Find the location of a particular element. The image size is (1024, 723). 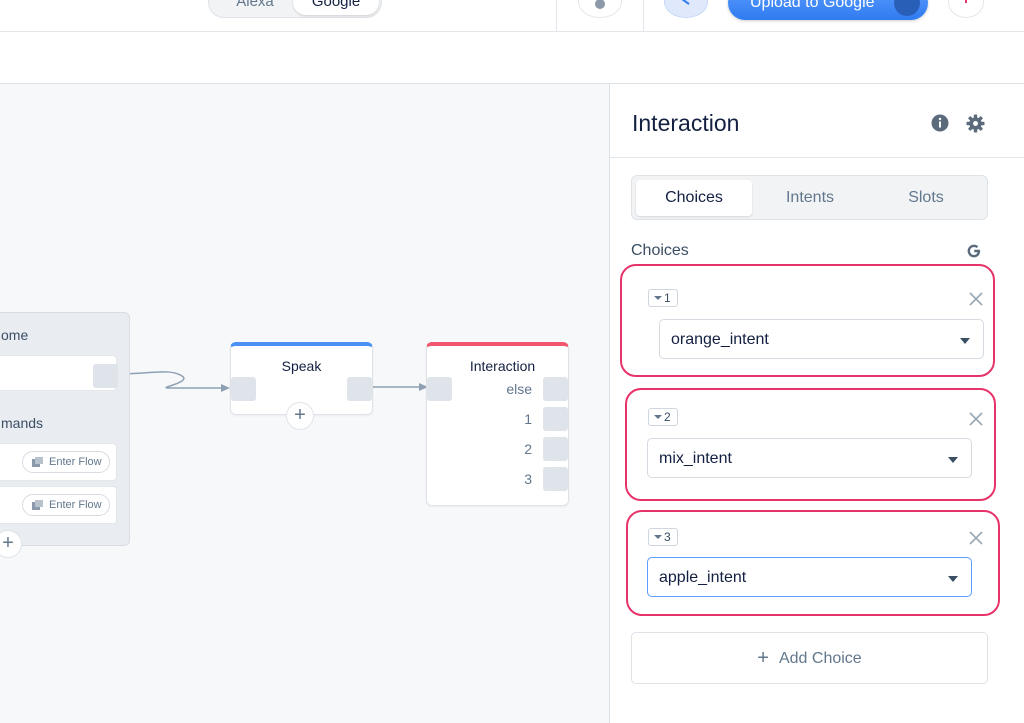

info-icon is located at coordinates (940, 123).